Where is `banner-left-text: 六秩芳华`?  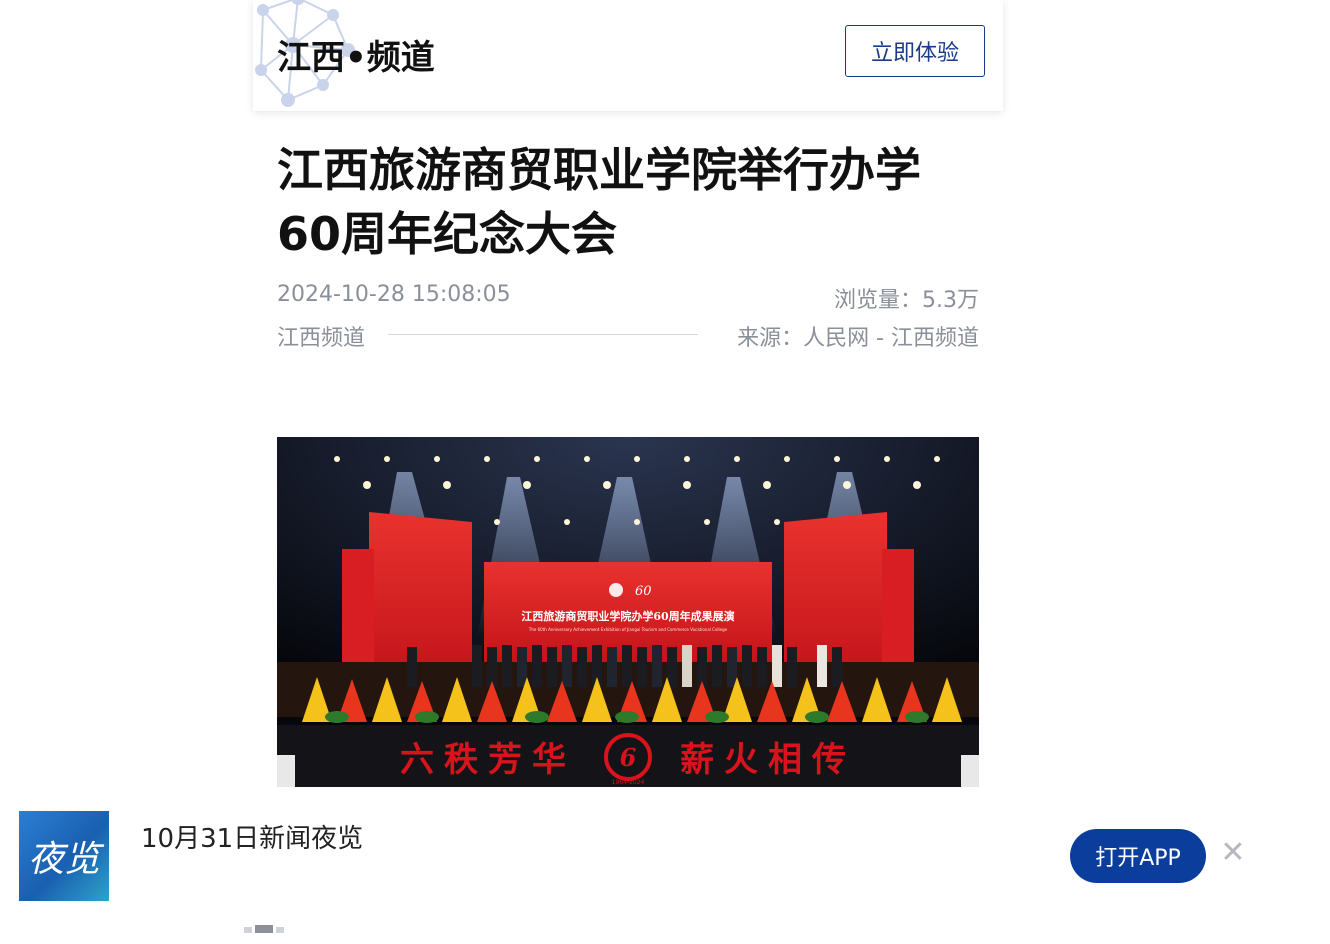 banner-left-text: 六秩芳华 is located at coordinates (488, 760).